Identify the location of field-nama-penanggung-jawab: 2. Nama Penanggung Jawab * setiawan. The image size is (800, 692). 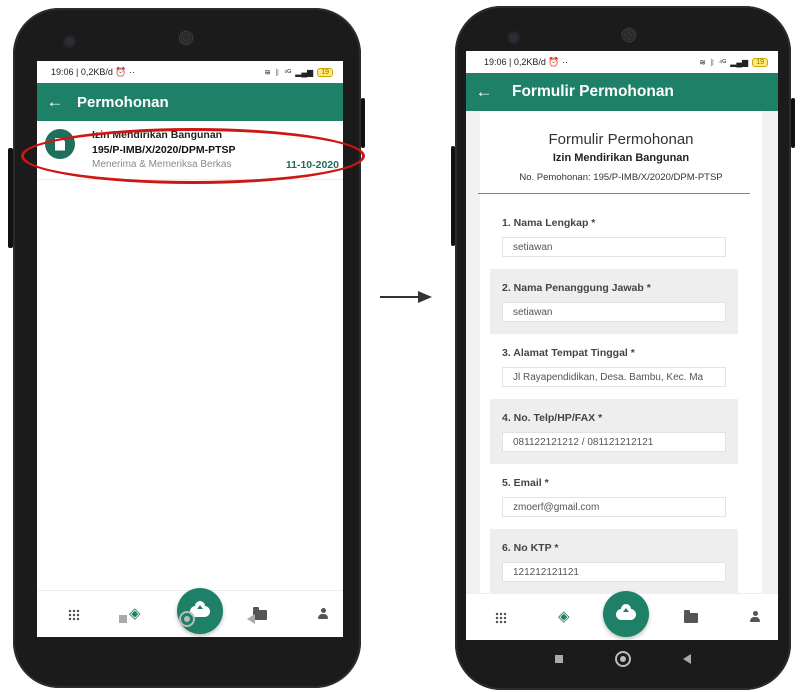
(614, 301).